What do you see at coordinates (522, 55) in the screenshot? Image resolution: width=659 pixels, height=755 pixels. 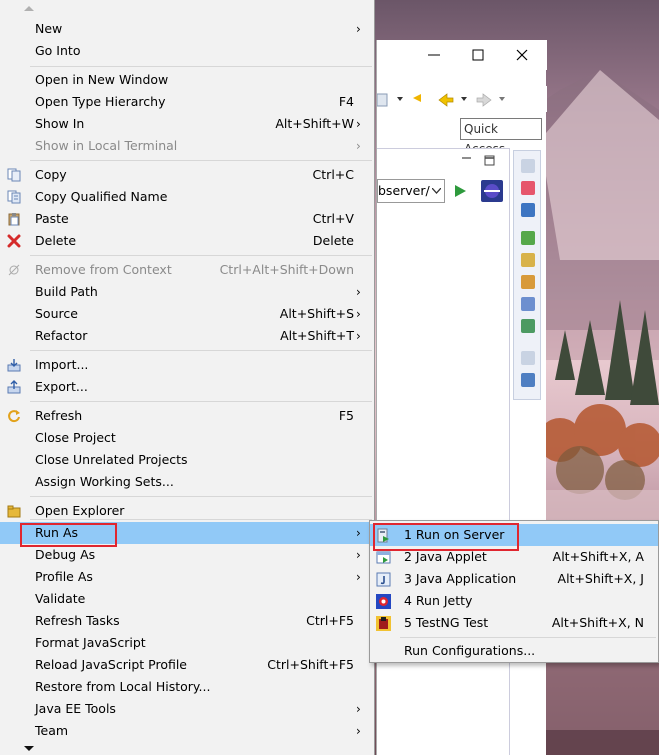 I see `close-icon` at bounding box center [522, 55].